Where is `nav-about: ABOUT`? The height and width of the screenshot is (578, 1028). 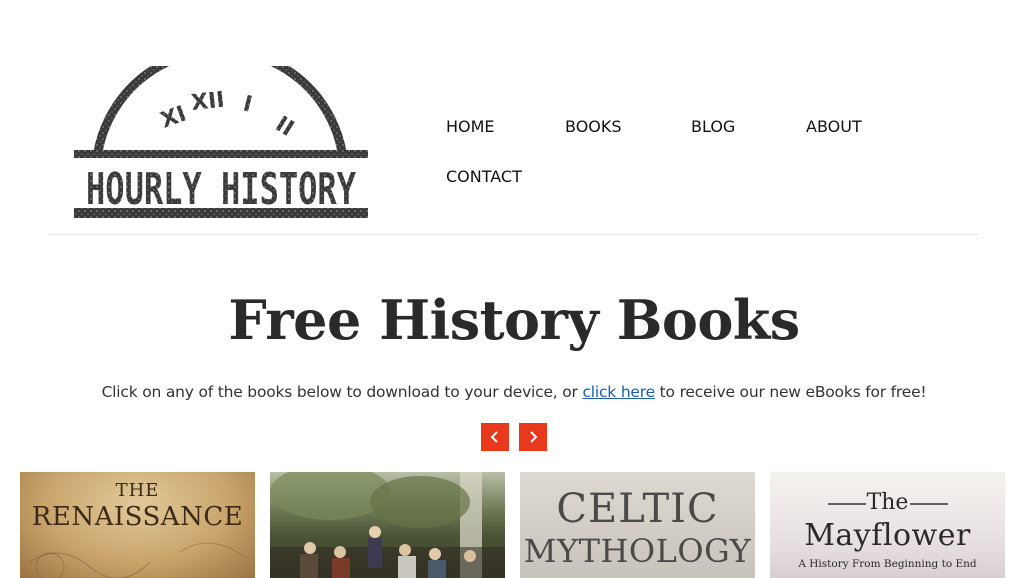
nav-about: ABOUT is located at coordinates (834, 126).